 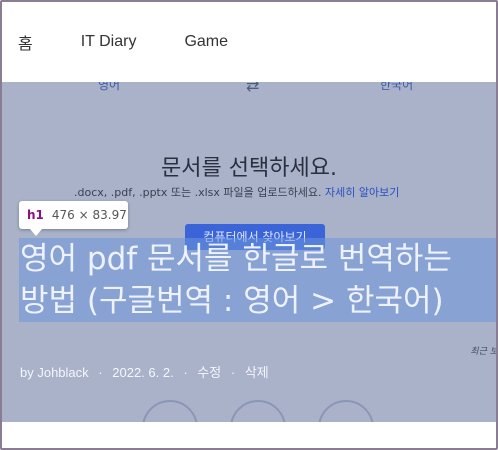 I want to click on target-language: 한국어, so click(x=397, y=87).